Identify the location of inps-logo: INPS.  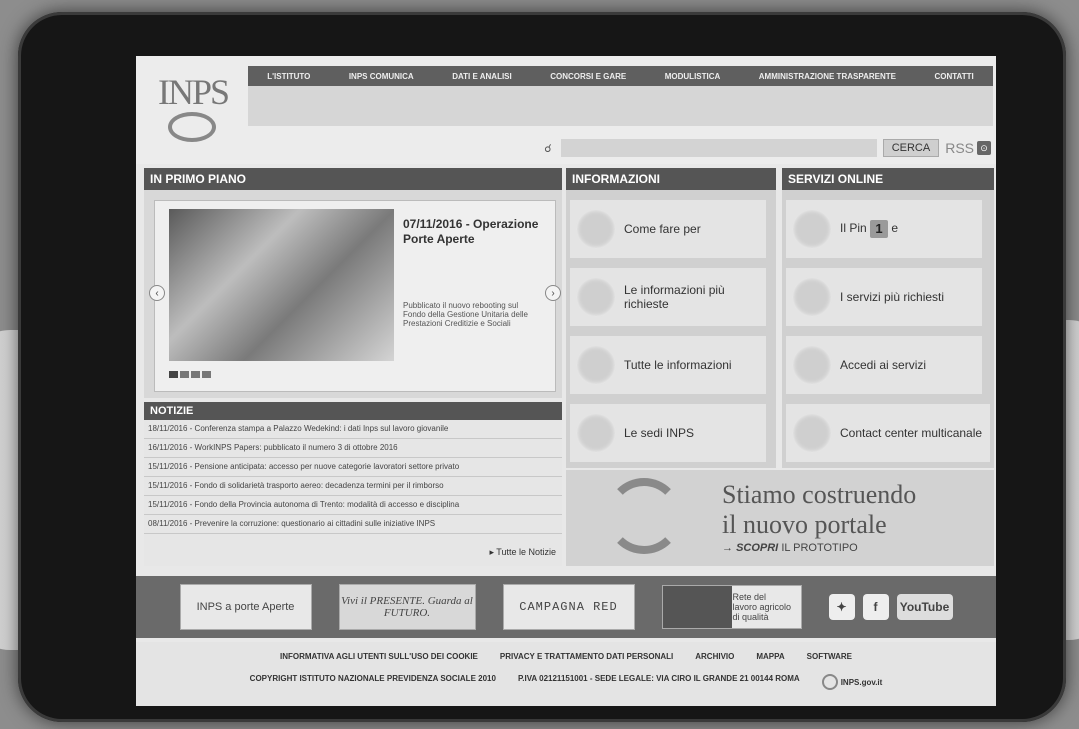
(194, 108).